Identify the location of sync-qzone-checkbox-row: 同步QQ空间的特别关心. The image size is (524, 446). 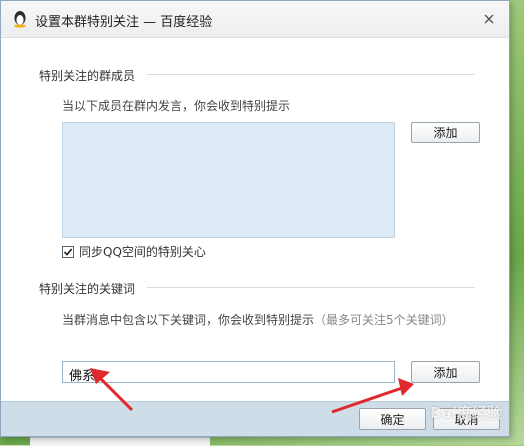
(134, 251).